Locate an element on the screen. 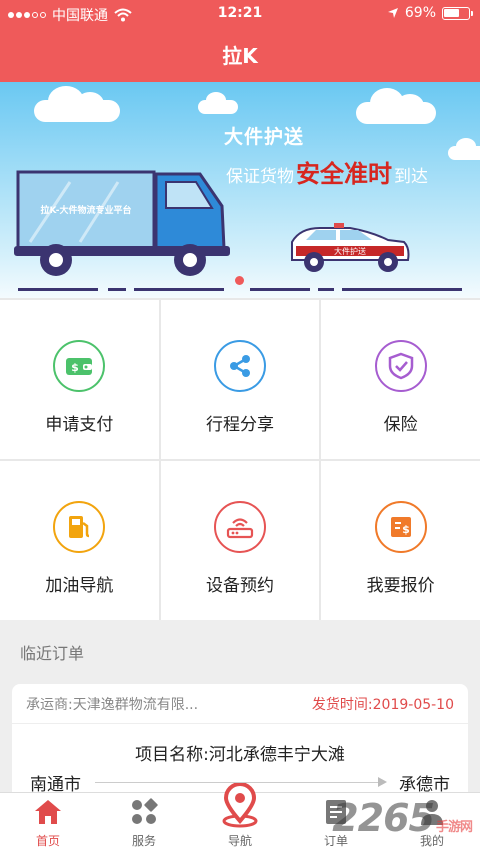 The image size is (480, 854). order-ship-time: 发货时间:2019-05-10 is located at coordinates (382, 704).